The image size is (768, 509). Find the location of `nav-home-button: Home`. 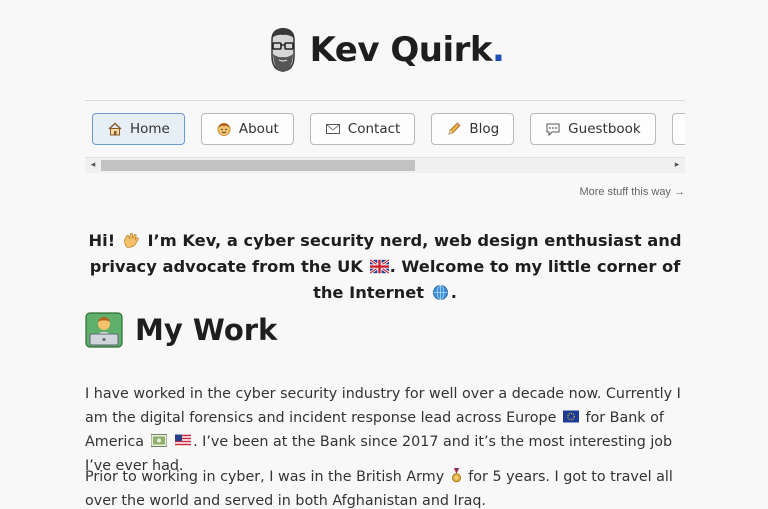

nav-home-button: Home is located at coordinates (138, 129).